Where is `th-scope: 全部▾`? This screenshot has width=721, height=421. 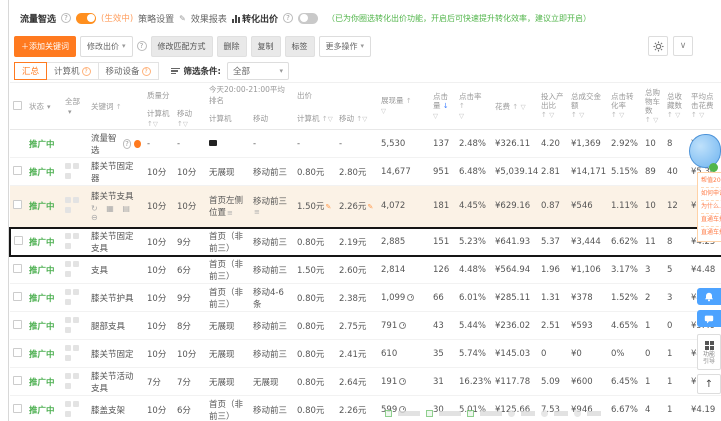
th-scope: 全部▾ is located at coordinates (75, 106).